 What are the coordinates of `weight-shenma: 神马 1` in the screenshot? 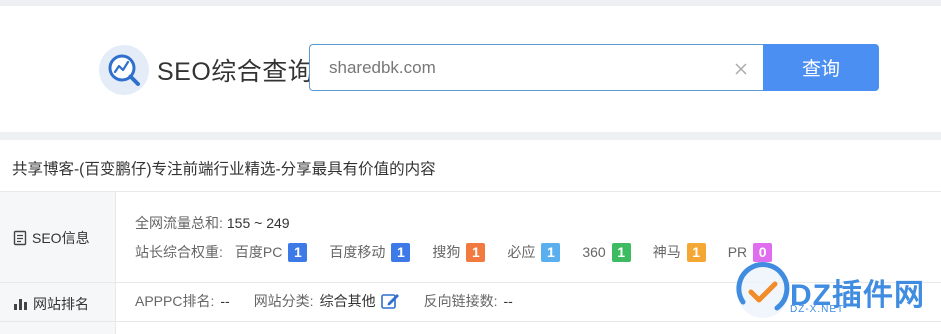 It's located at (679, 252).